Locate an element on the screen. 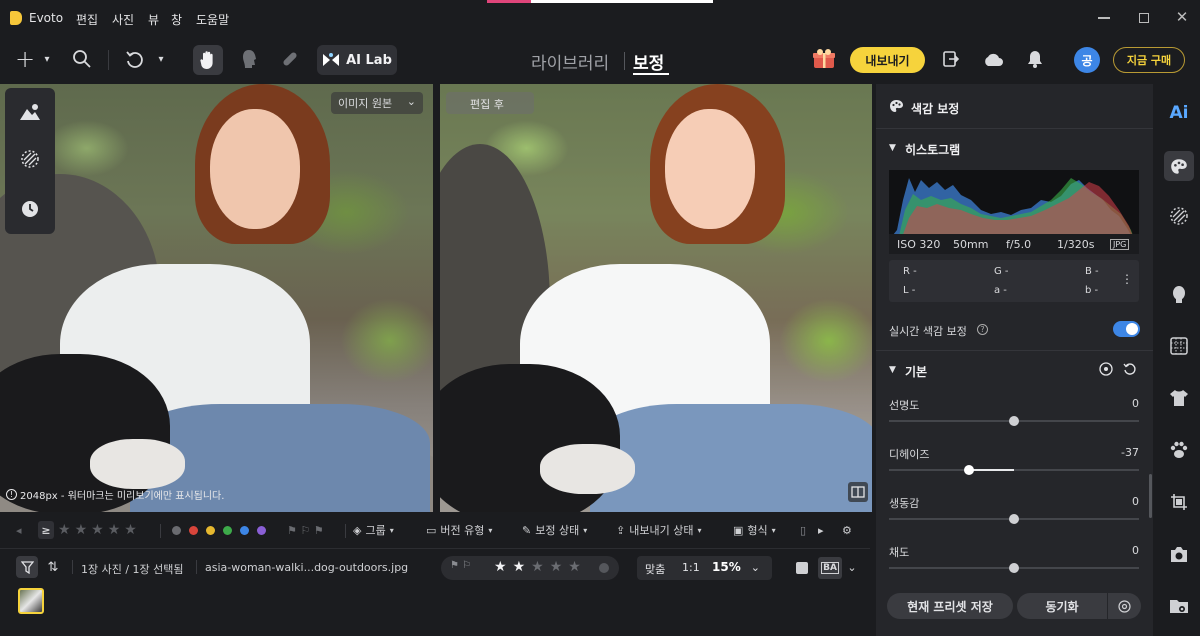  close-icon: ✕ is located at coordinates (1182, 17).